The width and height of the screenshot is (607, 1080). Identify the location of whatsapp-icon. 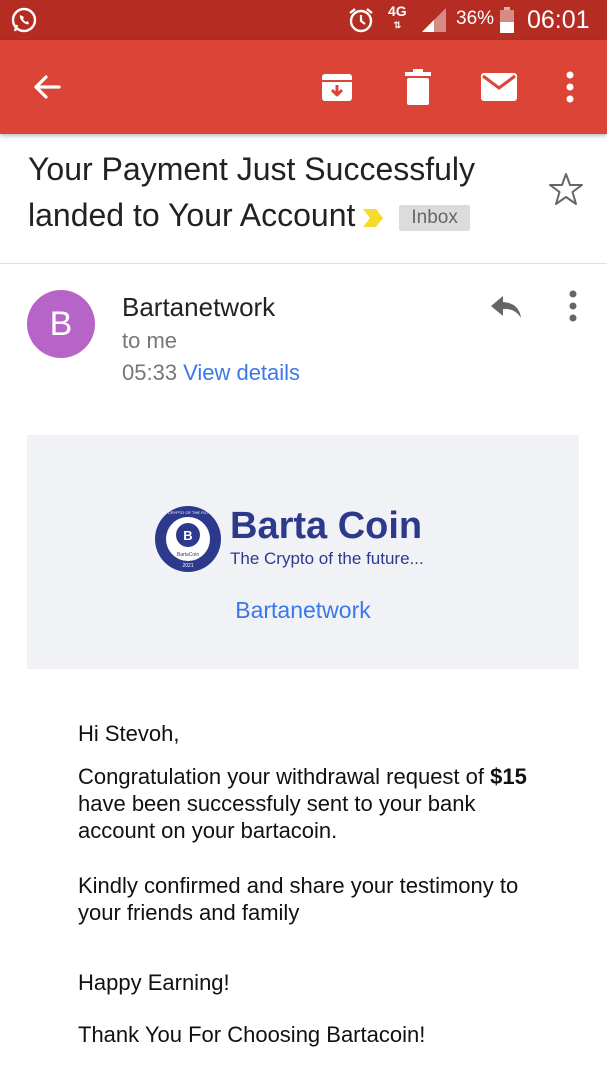
(24, 20).